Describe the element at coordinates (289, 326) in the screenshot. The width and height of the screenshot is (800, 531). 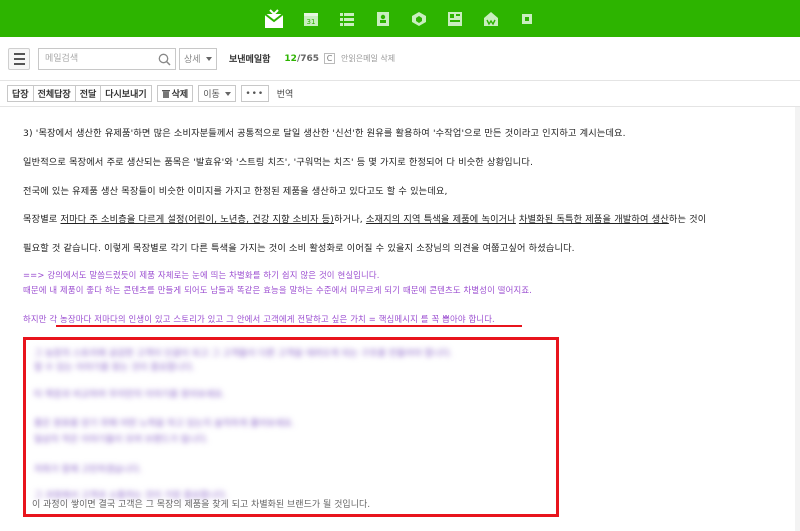
I see `highlight-underline` at that location.